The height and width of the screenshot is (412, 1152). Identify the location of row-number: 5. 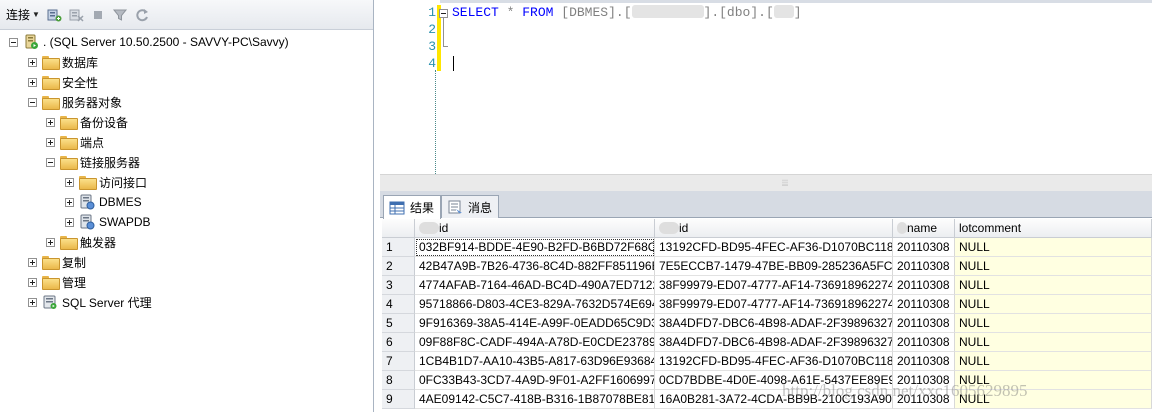
(398, 323).